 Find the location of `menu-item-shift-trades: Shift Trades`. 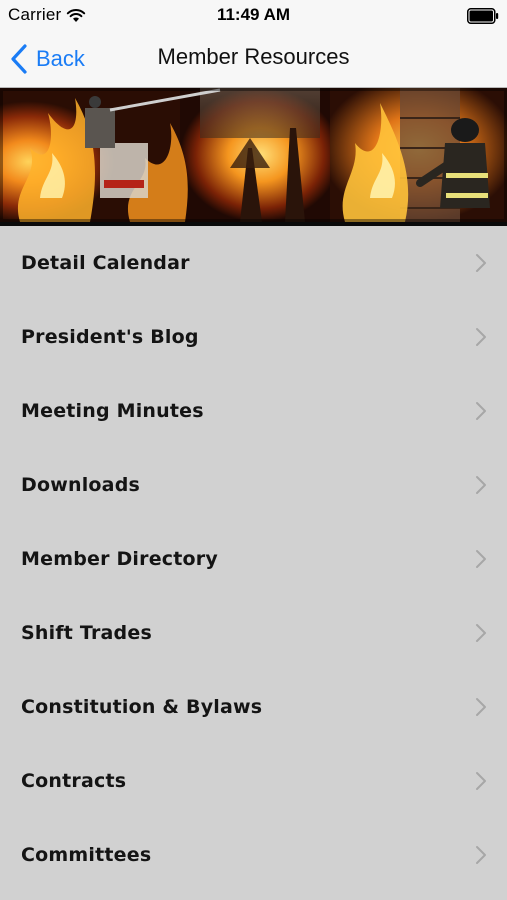

menu-item-shift-trades: Shift Trades is located at coordinates (253, 633).